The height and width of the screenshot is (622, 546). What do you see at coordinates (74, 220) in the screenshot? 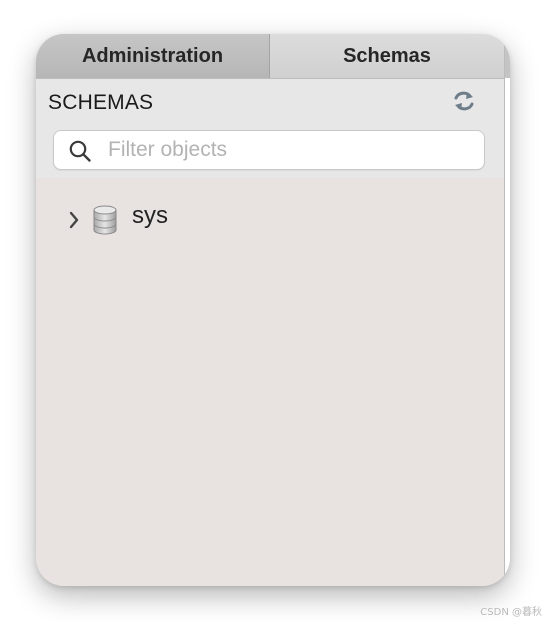
I see `chevron-right-icon` at bounding box center [74, 220].